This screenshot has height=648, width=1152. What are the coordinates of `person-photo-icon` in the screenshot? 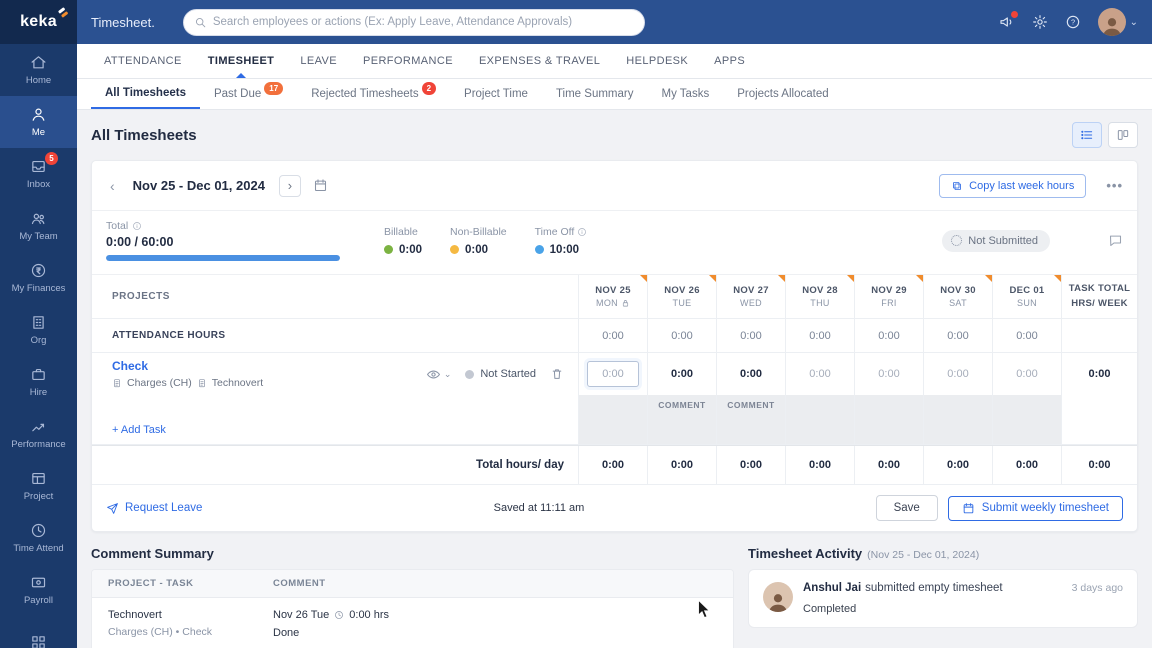 It's located at (778, 603).